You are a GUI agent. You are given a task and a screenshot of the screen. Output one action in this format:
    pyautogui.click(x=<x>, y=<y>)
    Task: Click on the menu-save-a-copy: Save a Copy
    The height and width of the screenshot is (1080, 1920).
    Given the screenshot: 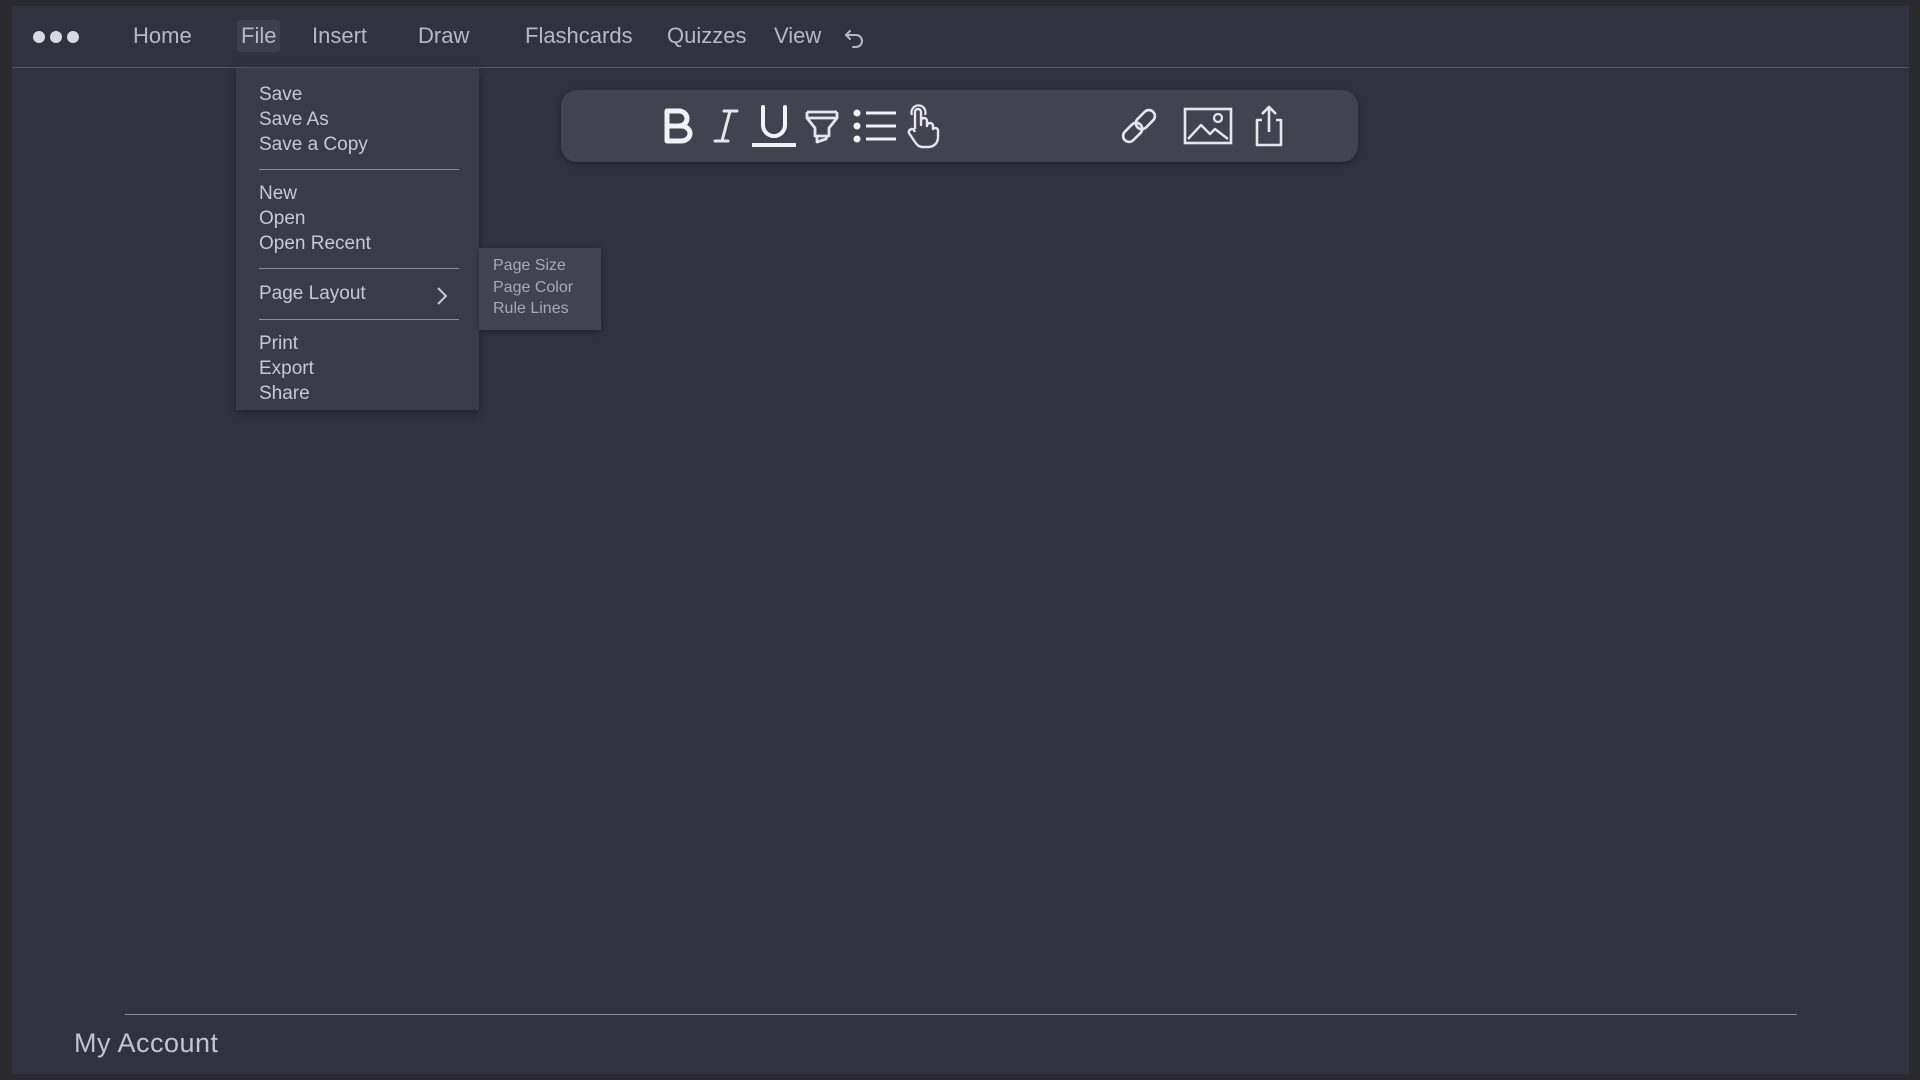 What is the action you would take?
    pyautogui.click(x=313, y=144)
    